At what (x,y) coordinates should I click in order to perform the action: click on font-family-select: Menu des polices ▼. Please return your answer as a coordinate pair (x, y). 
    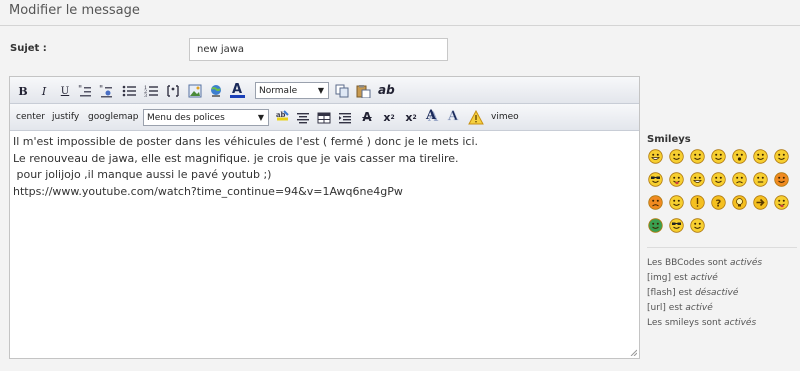
    Looking at the image, I should click on (206, 117).